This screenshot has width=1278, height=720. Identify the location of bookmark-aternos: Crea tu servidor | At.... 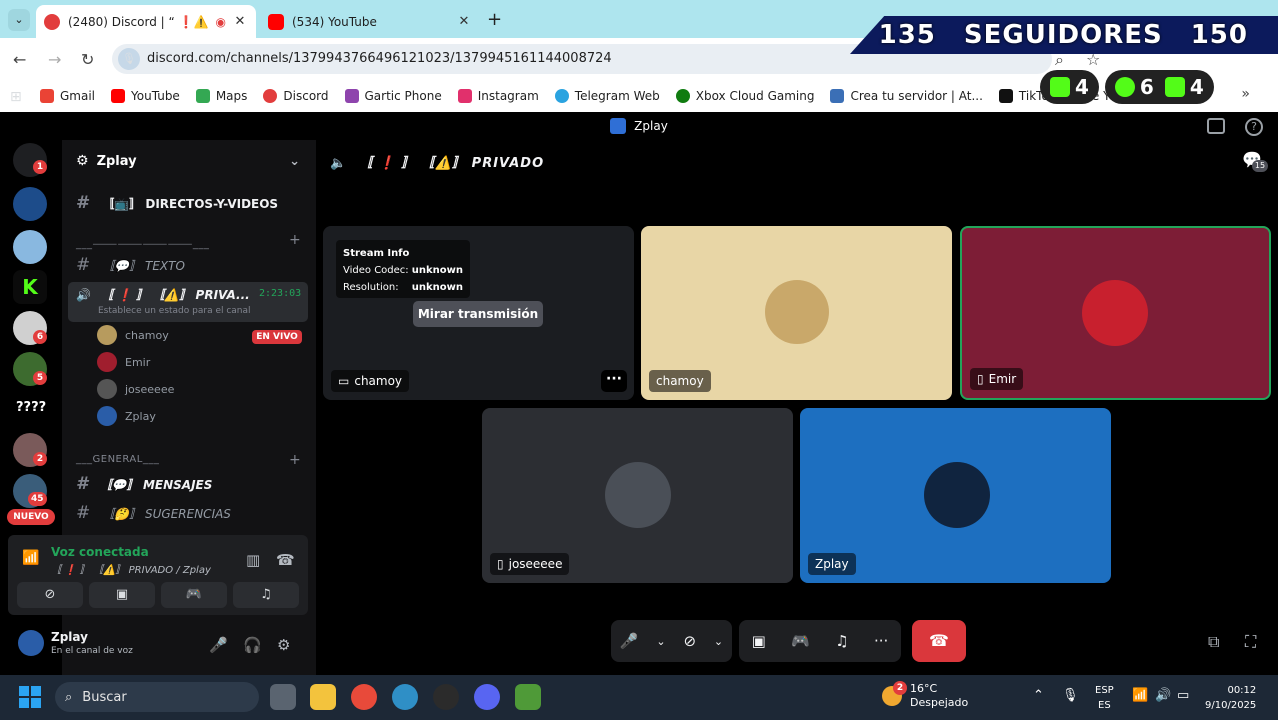
(906, 96).